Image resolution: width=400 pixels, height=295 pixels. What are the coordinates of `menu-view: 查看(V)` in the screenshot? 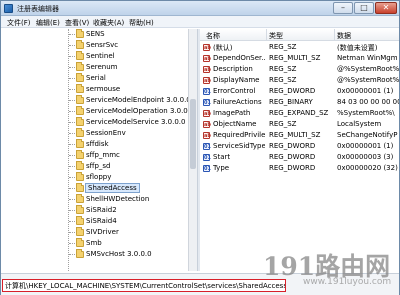 It's located at (77, 23).